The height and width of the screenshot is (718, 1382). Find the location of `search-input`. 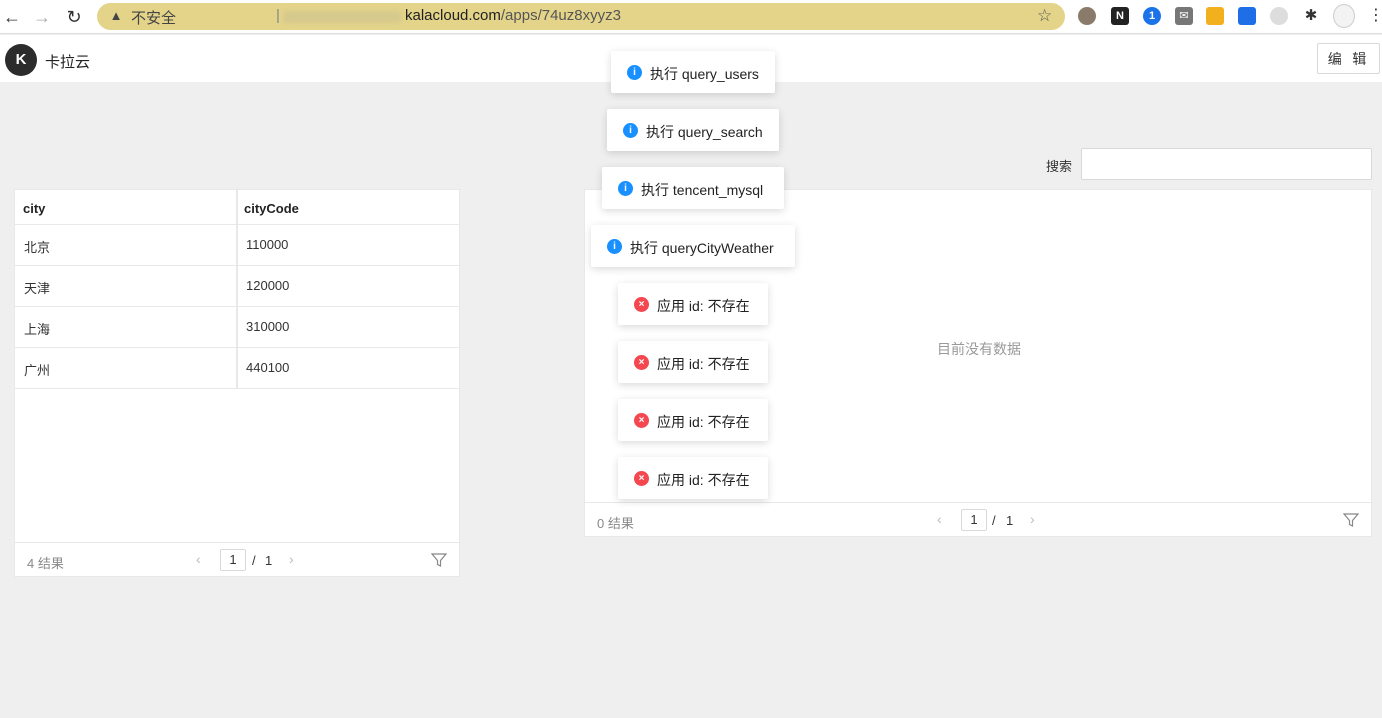

search-input is located at coordinates (1226, 164).